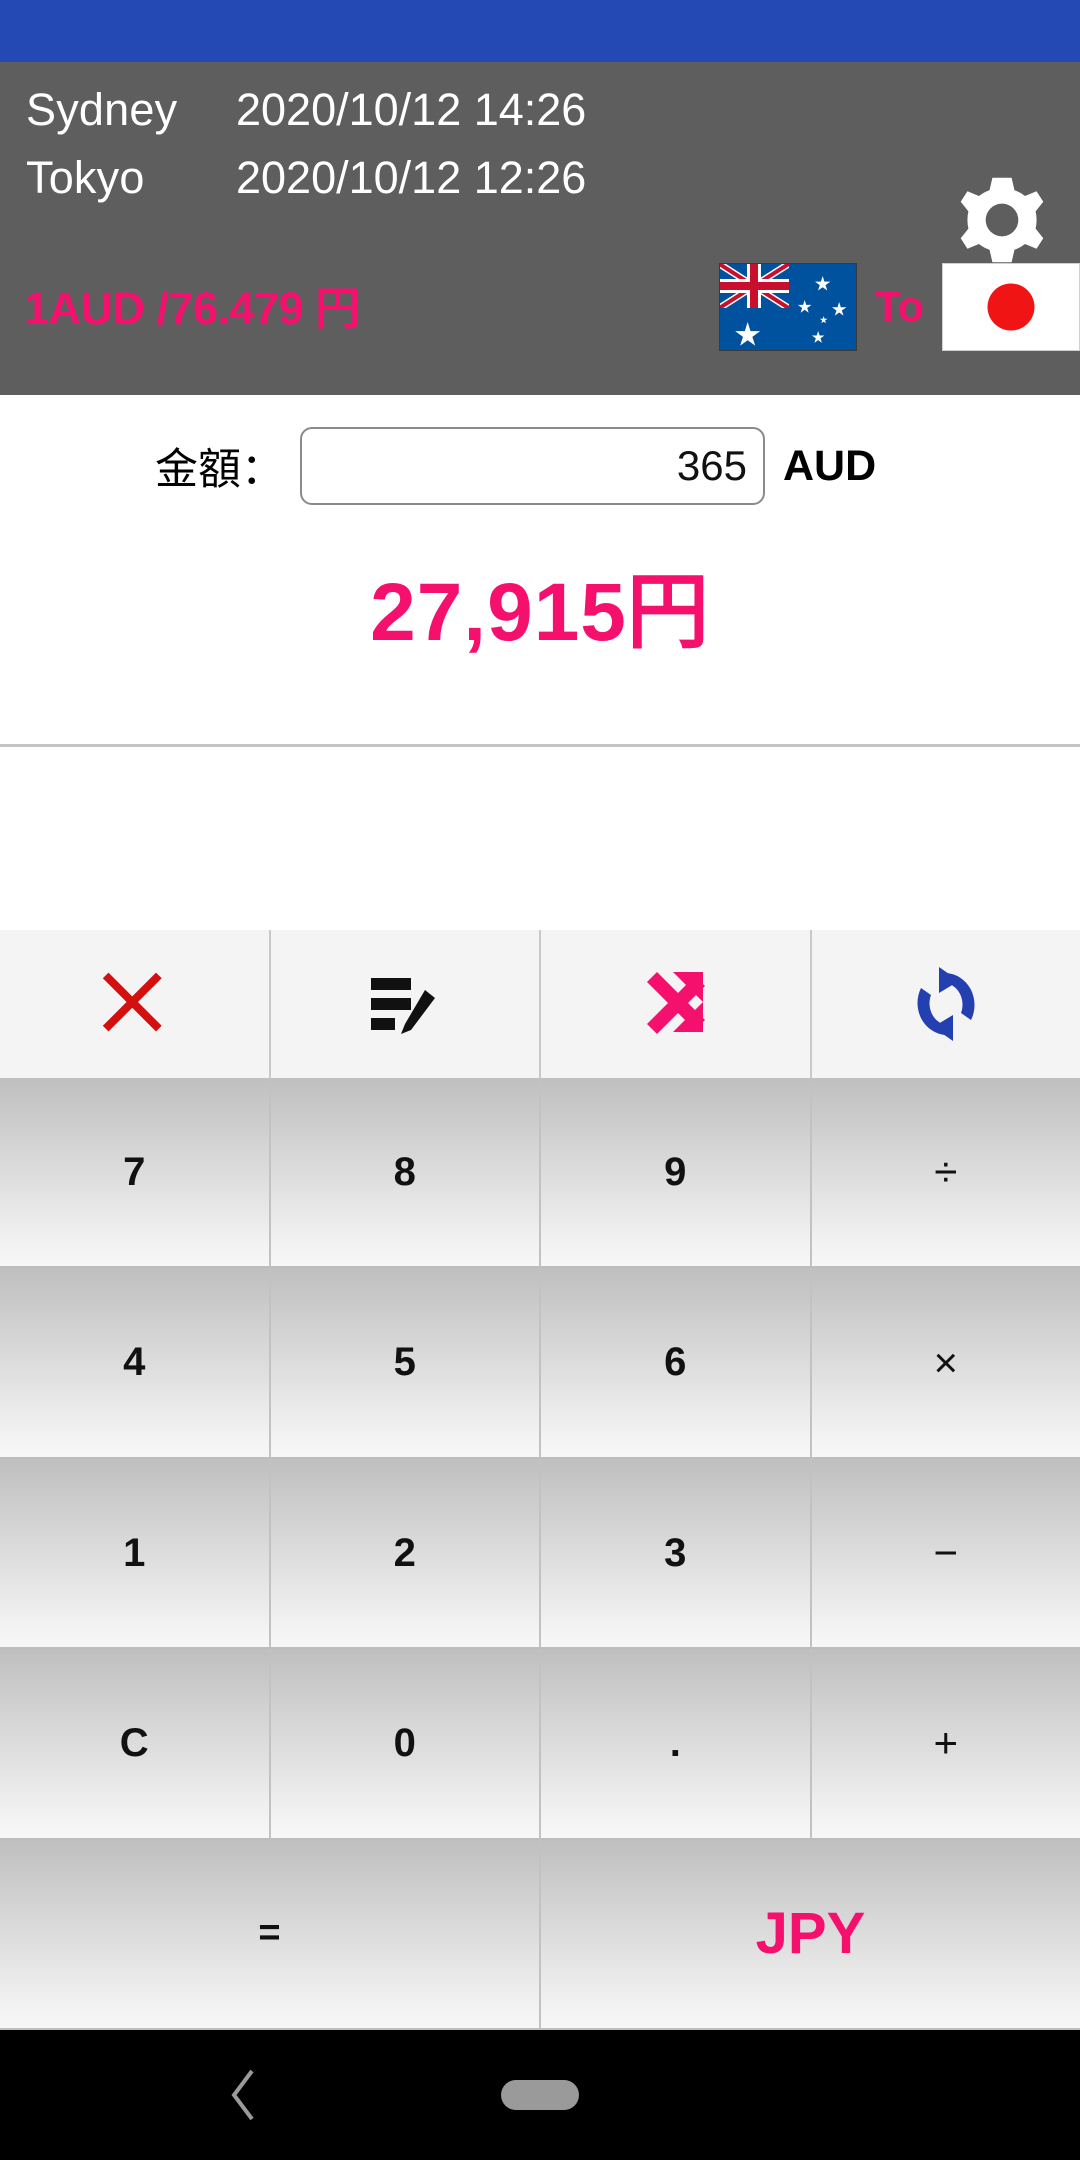  I want to click on clock-city-to: Tokyo, so click(85, 177).